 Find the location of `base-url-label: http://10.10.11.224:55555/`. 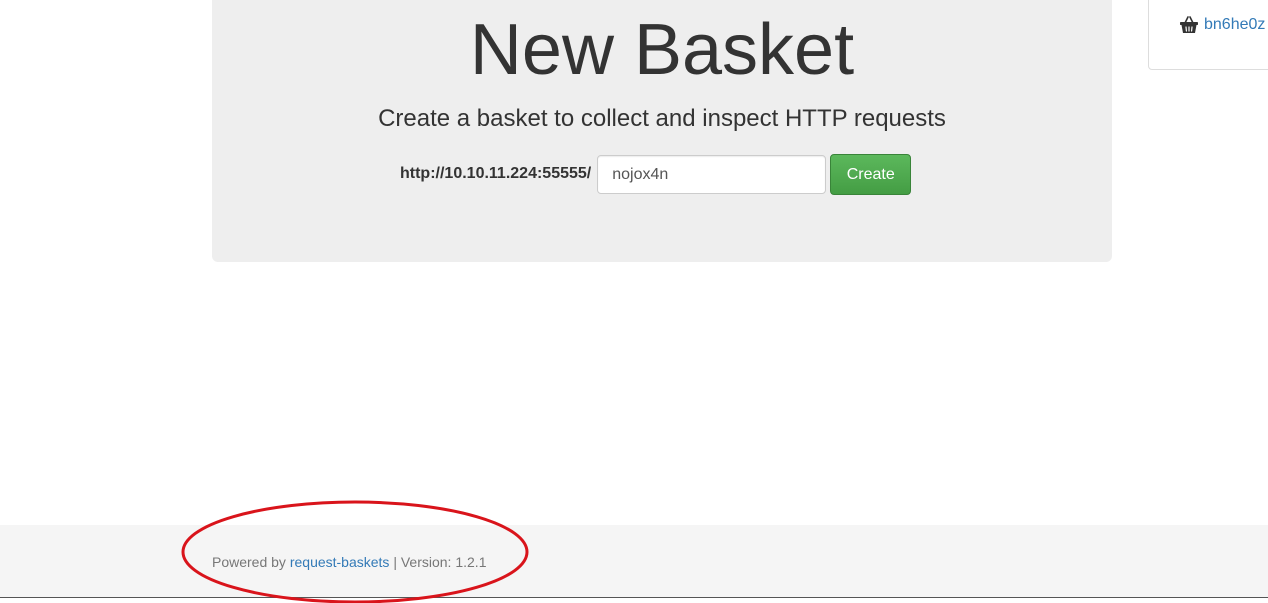

base-url-label: http://10.10.11.224:55555/ is located at coordinates (496, 173).